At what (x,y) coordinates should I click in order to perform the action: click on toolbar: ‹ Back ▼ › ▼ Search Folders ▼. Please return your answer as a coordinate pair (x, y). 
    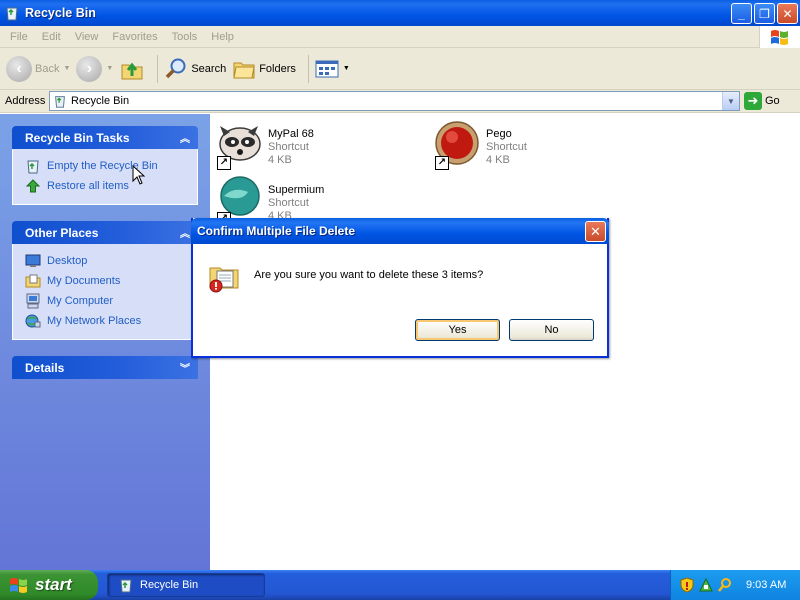
    Looking at the image, I should click on (400, 69).